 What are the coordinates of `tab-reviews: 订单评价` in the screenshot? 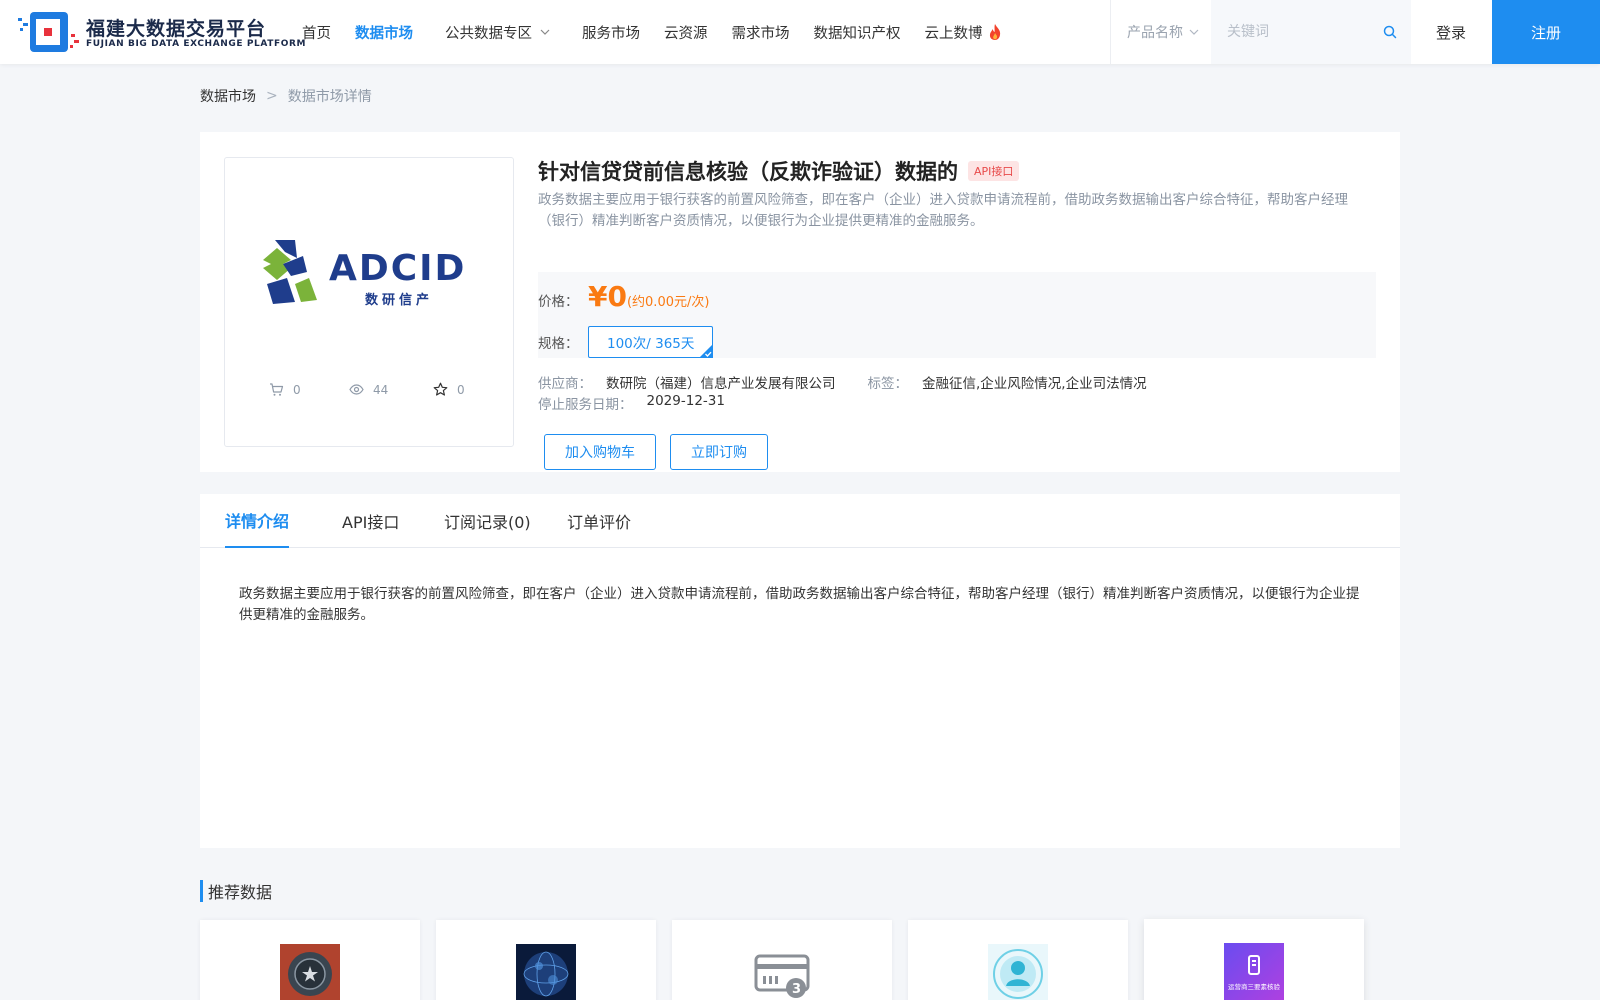 It's located at (599, 521).